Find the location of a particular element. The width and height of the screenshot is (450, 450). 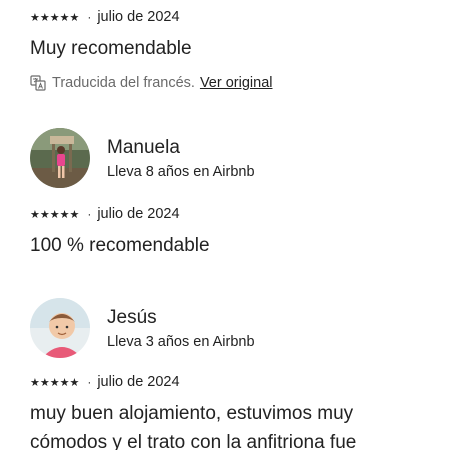

reviewer-name: Jesús is located at coordinates (181, 318).